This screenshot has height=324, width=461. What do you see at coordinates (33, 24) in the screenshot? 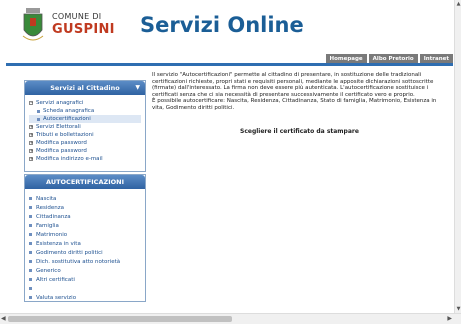
I see `crest-icon` at bounding box center [33, 24].